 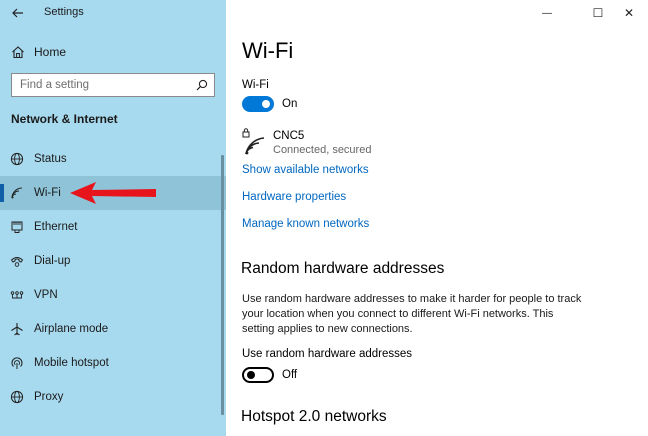 I want to click on sidebar-item-ethernet: Ethernet, so click(x=113, y=227).